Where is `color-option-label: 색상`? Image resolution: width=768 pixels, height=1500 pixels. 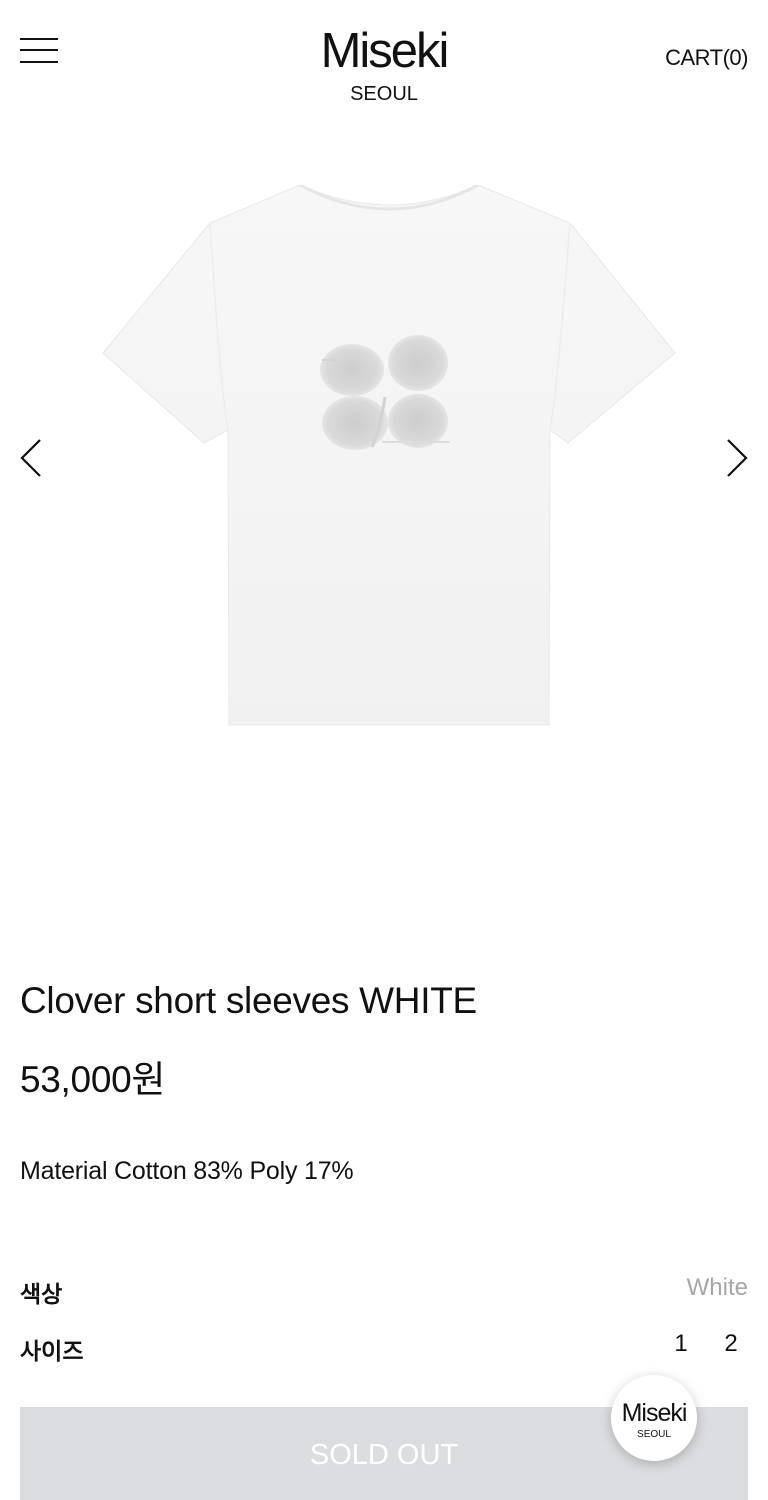 color-option-label: 색상 is located at coordinates (41, 1294).